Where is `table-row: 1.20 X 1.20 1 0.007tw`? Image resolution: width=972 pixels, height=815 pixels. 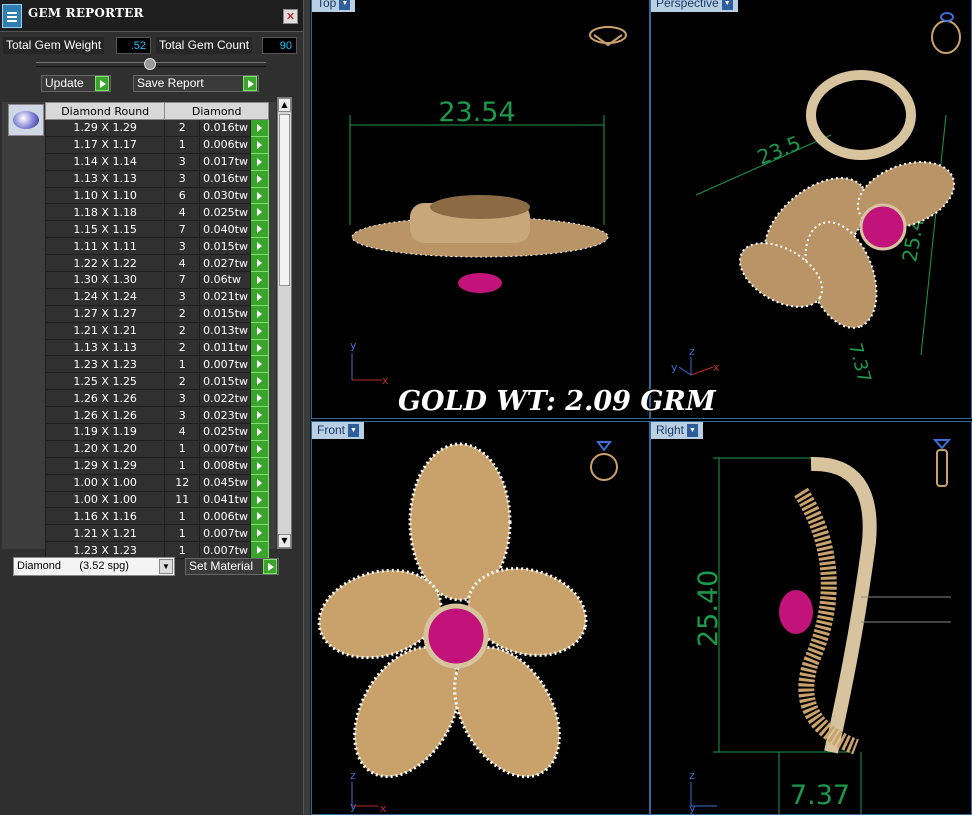 table-row: 1.20 X 1.20 1 0.007tw is located at coordinates (156, 448).